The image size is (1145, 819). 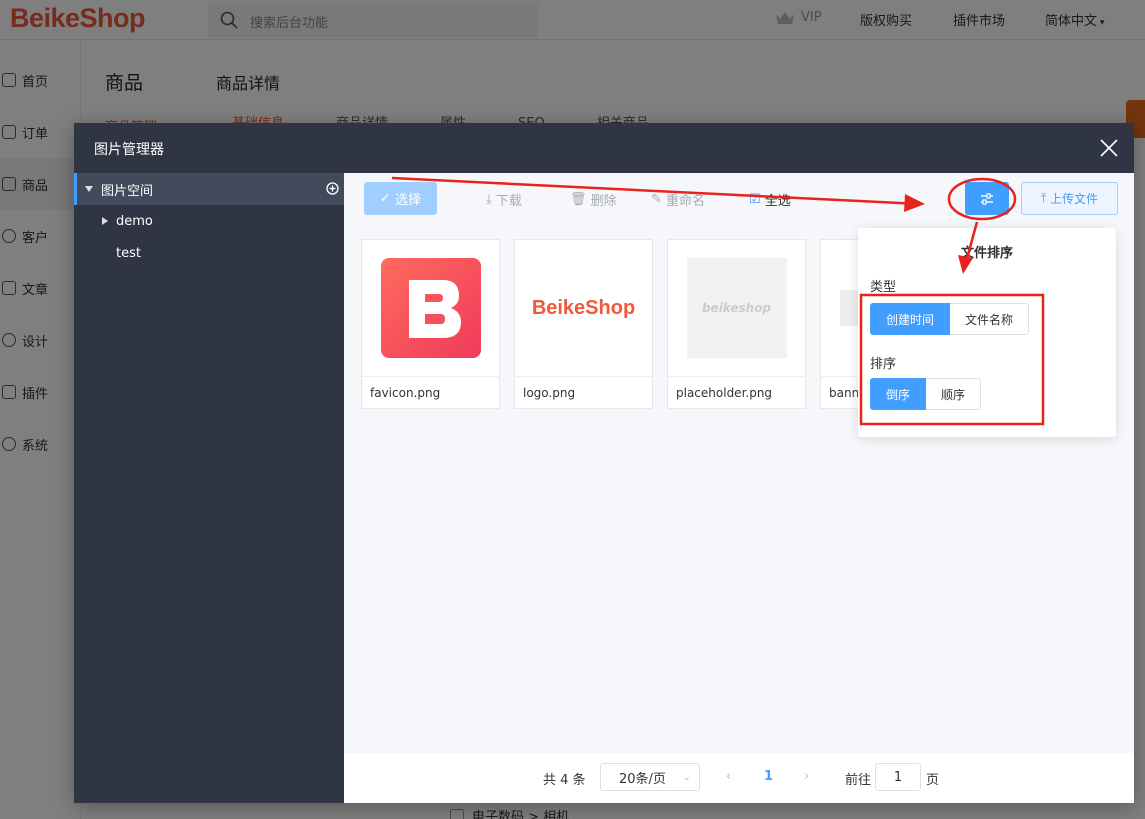 I want to click on file-card-placeholder: beikeshop placeholder.png, so click(x=736, y=324).